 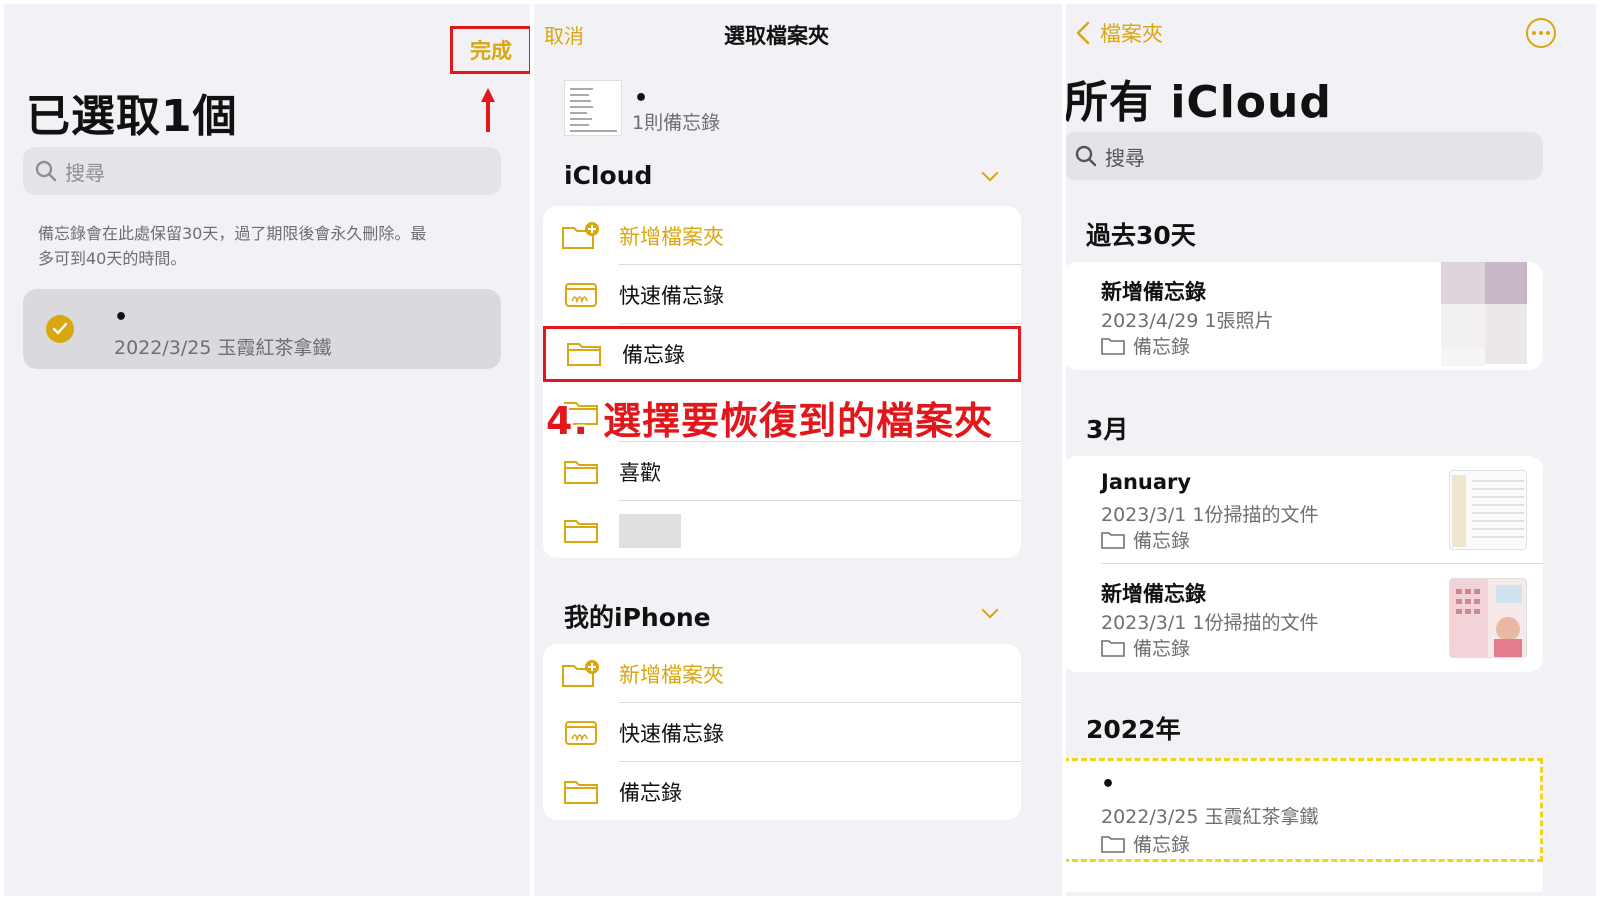 What do you see at coordinates (650, 530) in the screenshot?
I see `redacted-folder-name` at bounding box center [650, 530].